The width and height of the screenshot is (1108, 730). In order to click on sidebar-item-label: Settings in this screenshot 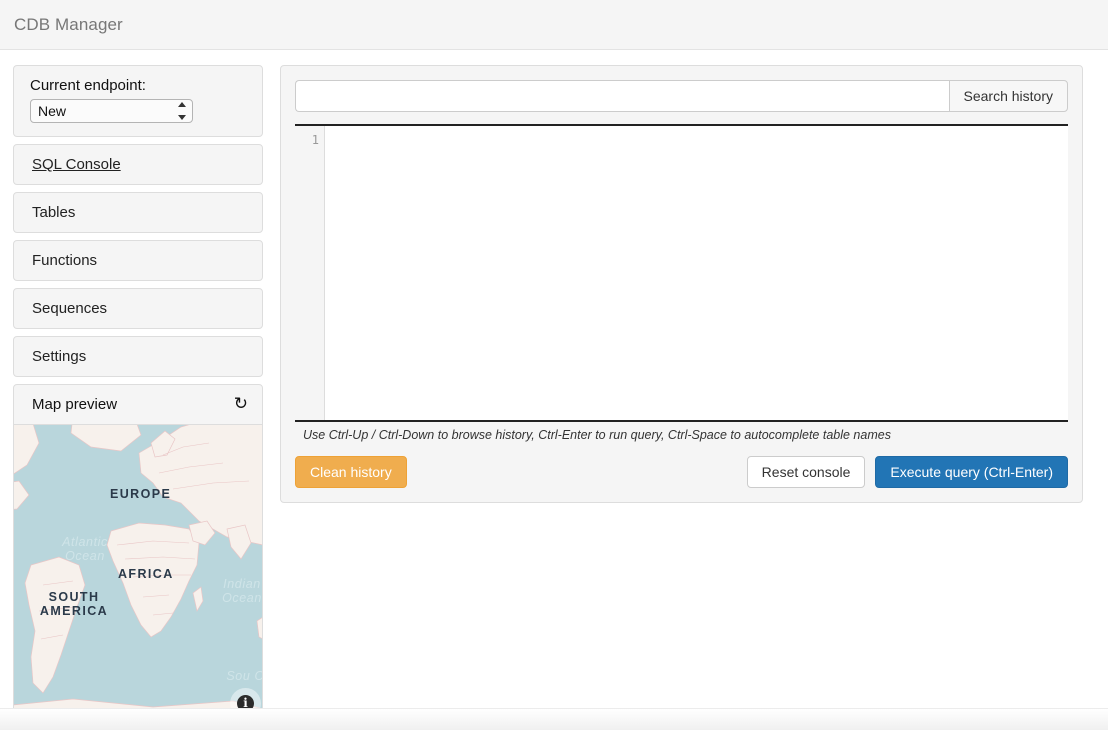, I will do `click(138, 356)`.